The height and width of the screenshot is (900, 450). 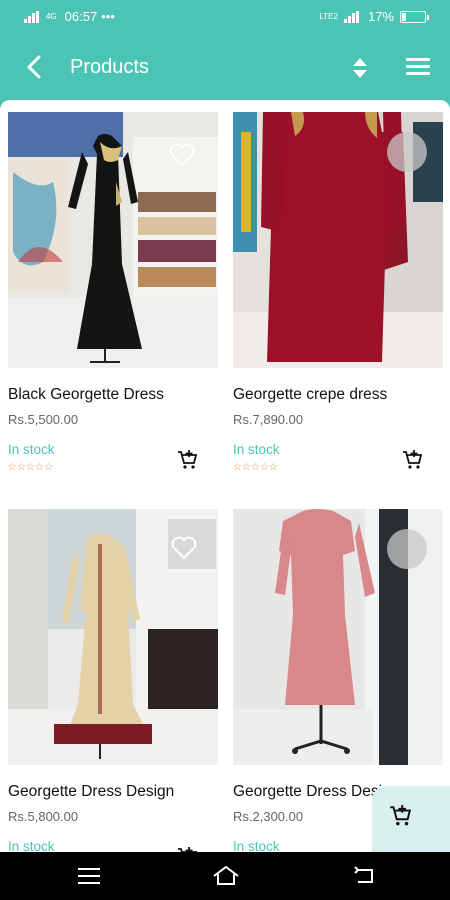 I want to click on chevron-left-icon, so click(x=34, y=67).